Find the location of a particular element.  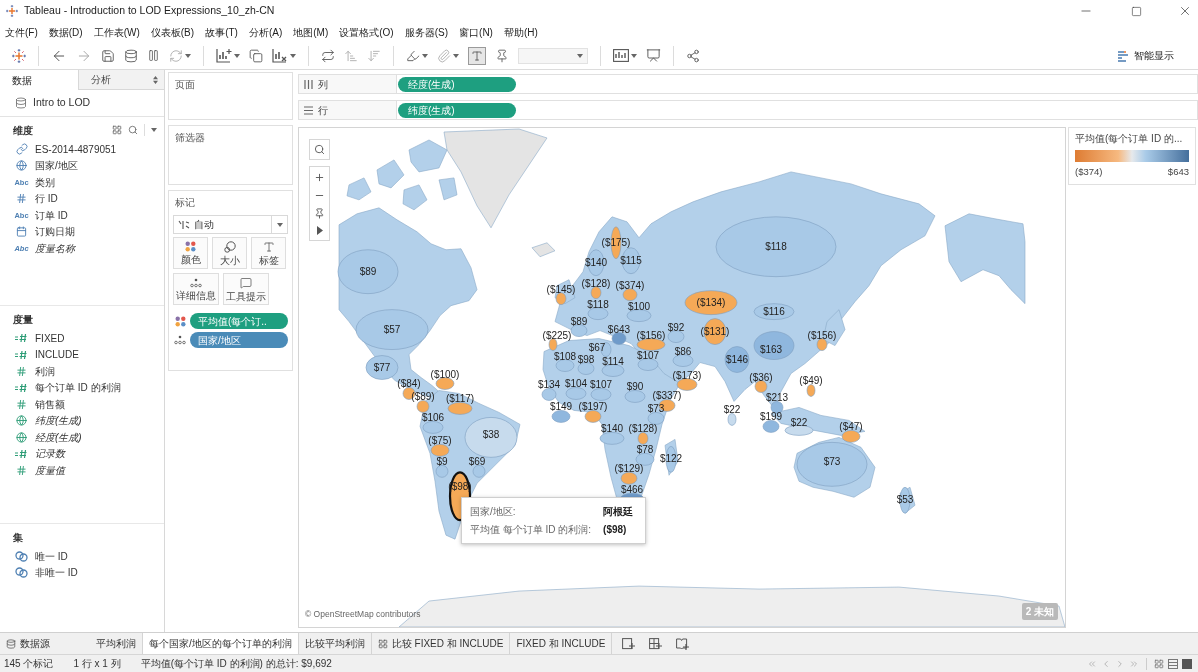

square-view-icon is located at coordinates (1187, 663).